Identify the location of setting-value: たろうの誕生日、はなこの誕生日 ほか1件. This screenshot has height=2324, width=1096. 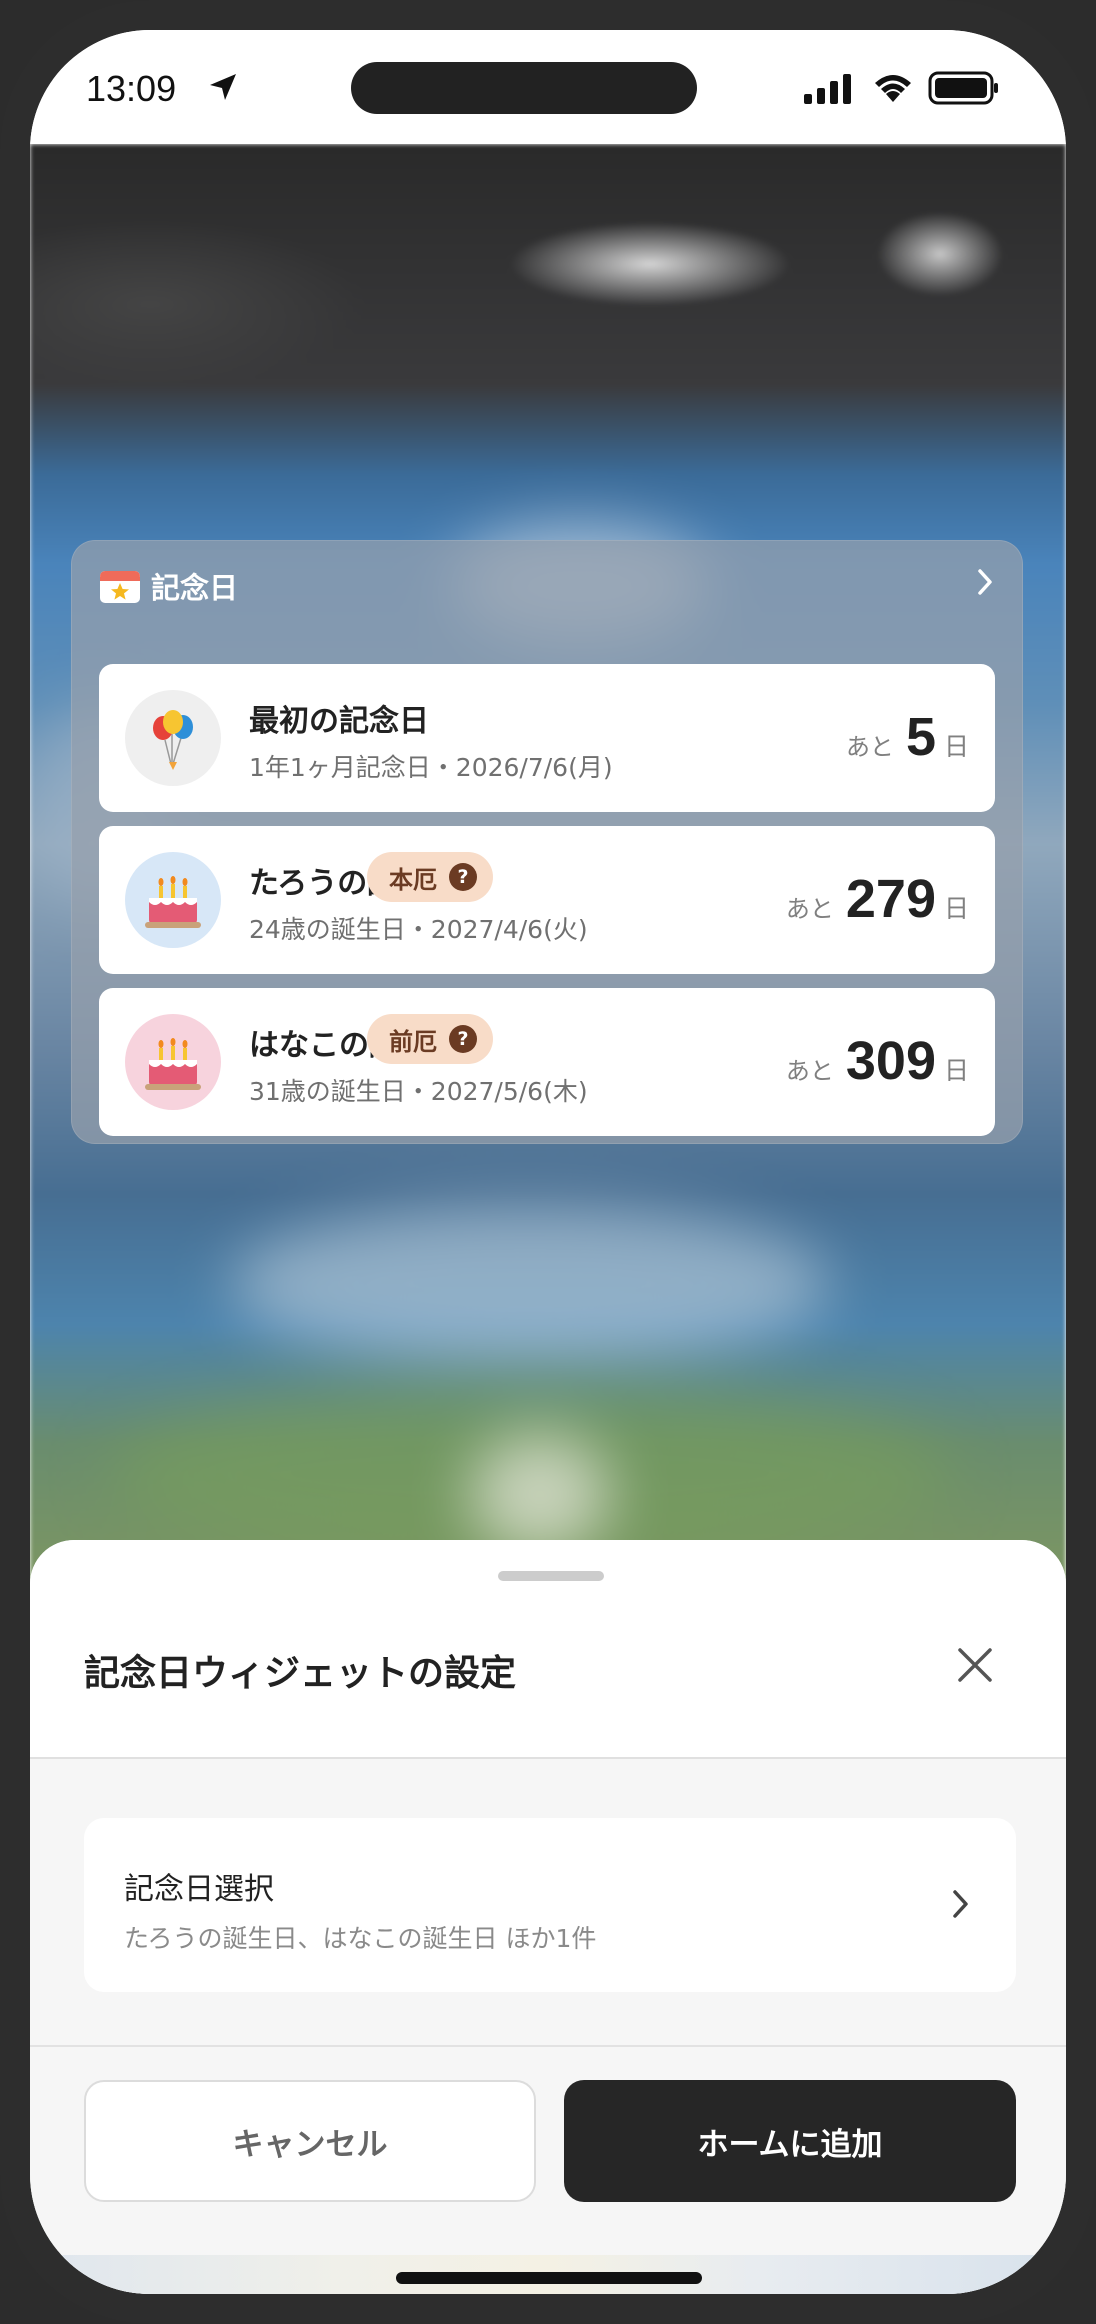
(360, 1938).